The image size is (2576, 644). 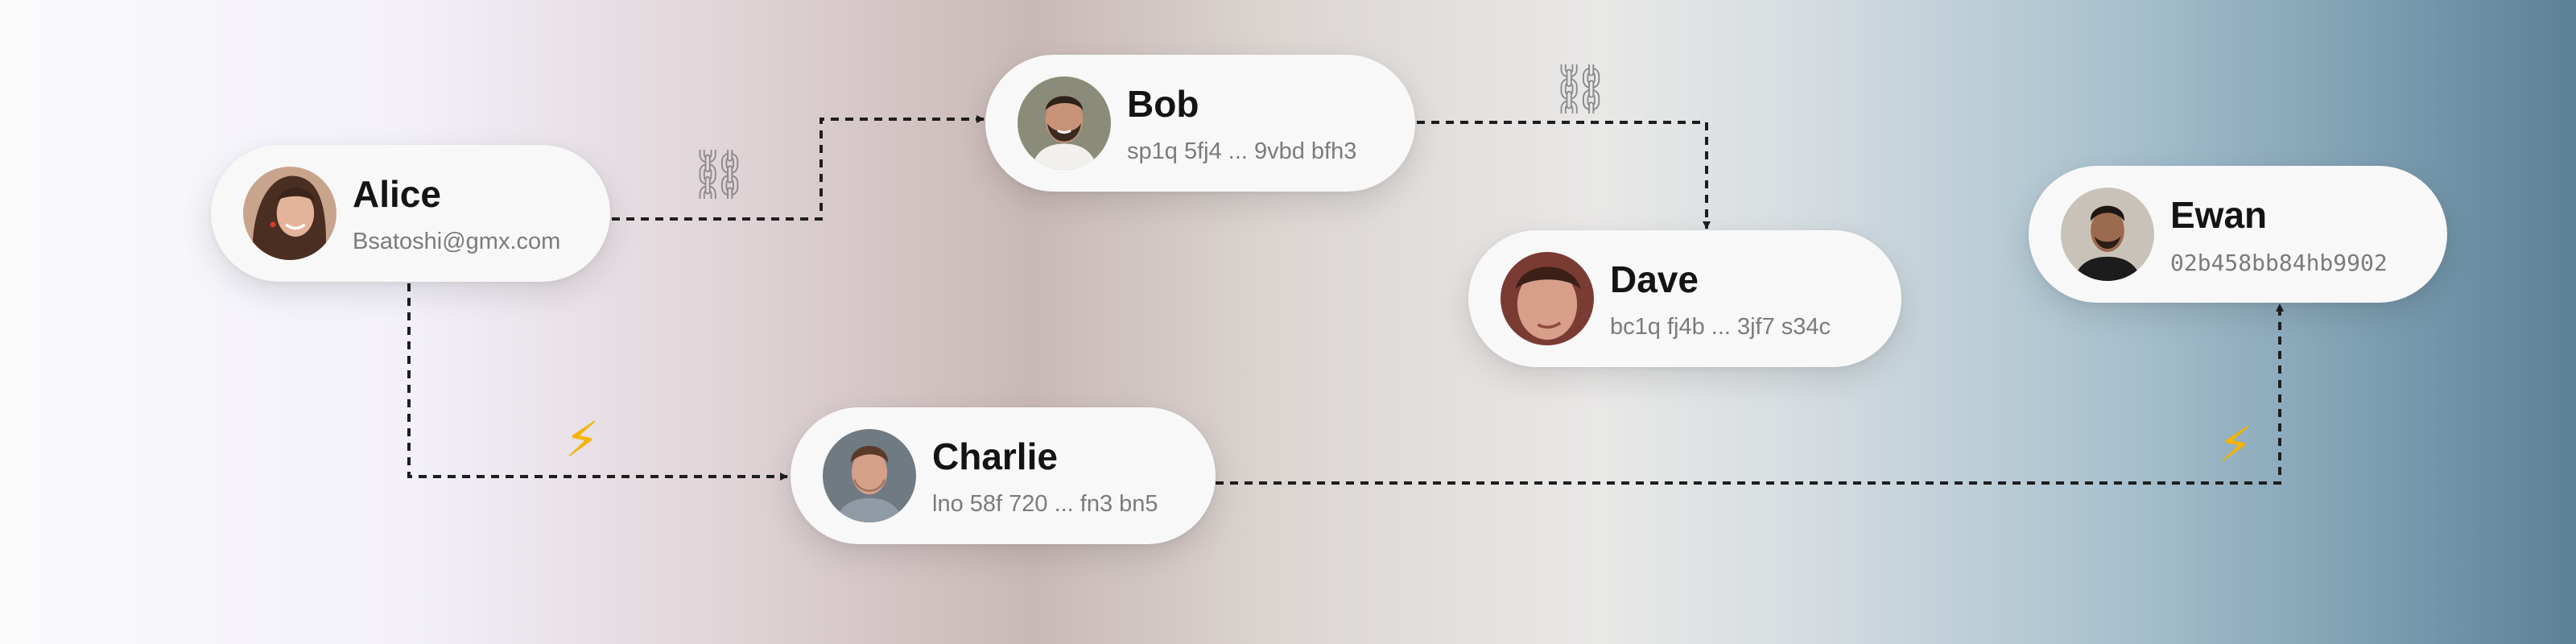 What do you see at coordinates (2279, 263) in the screenshot?
I see `node-address: 02b458bb84hb9902` at bounding box center [2279, 263].